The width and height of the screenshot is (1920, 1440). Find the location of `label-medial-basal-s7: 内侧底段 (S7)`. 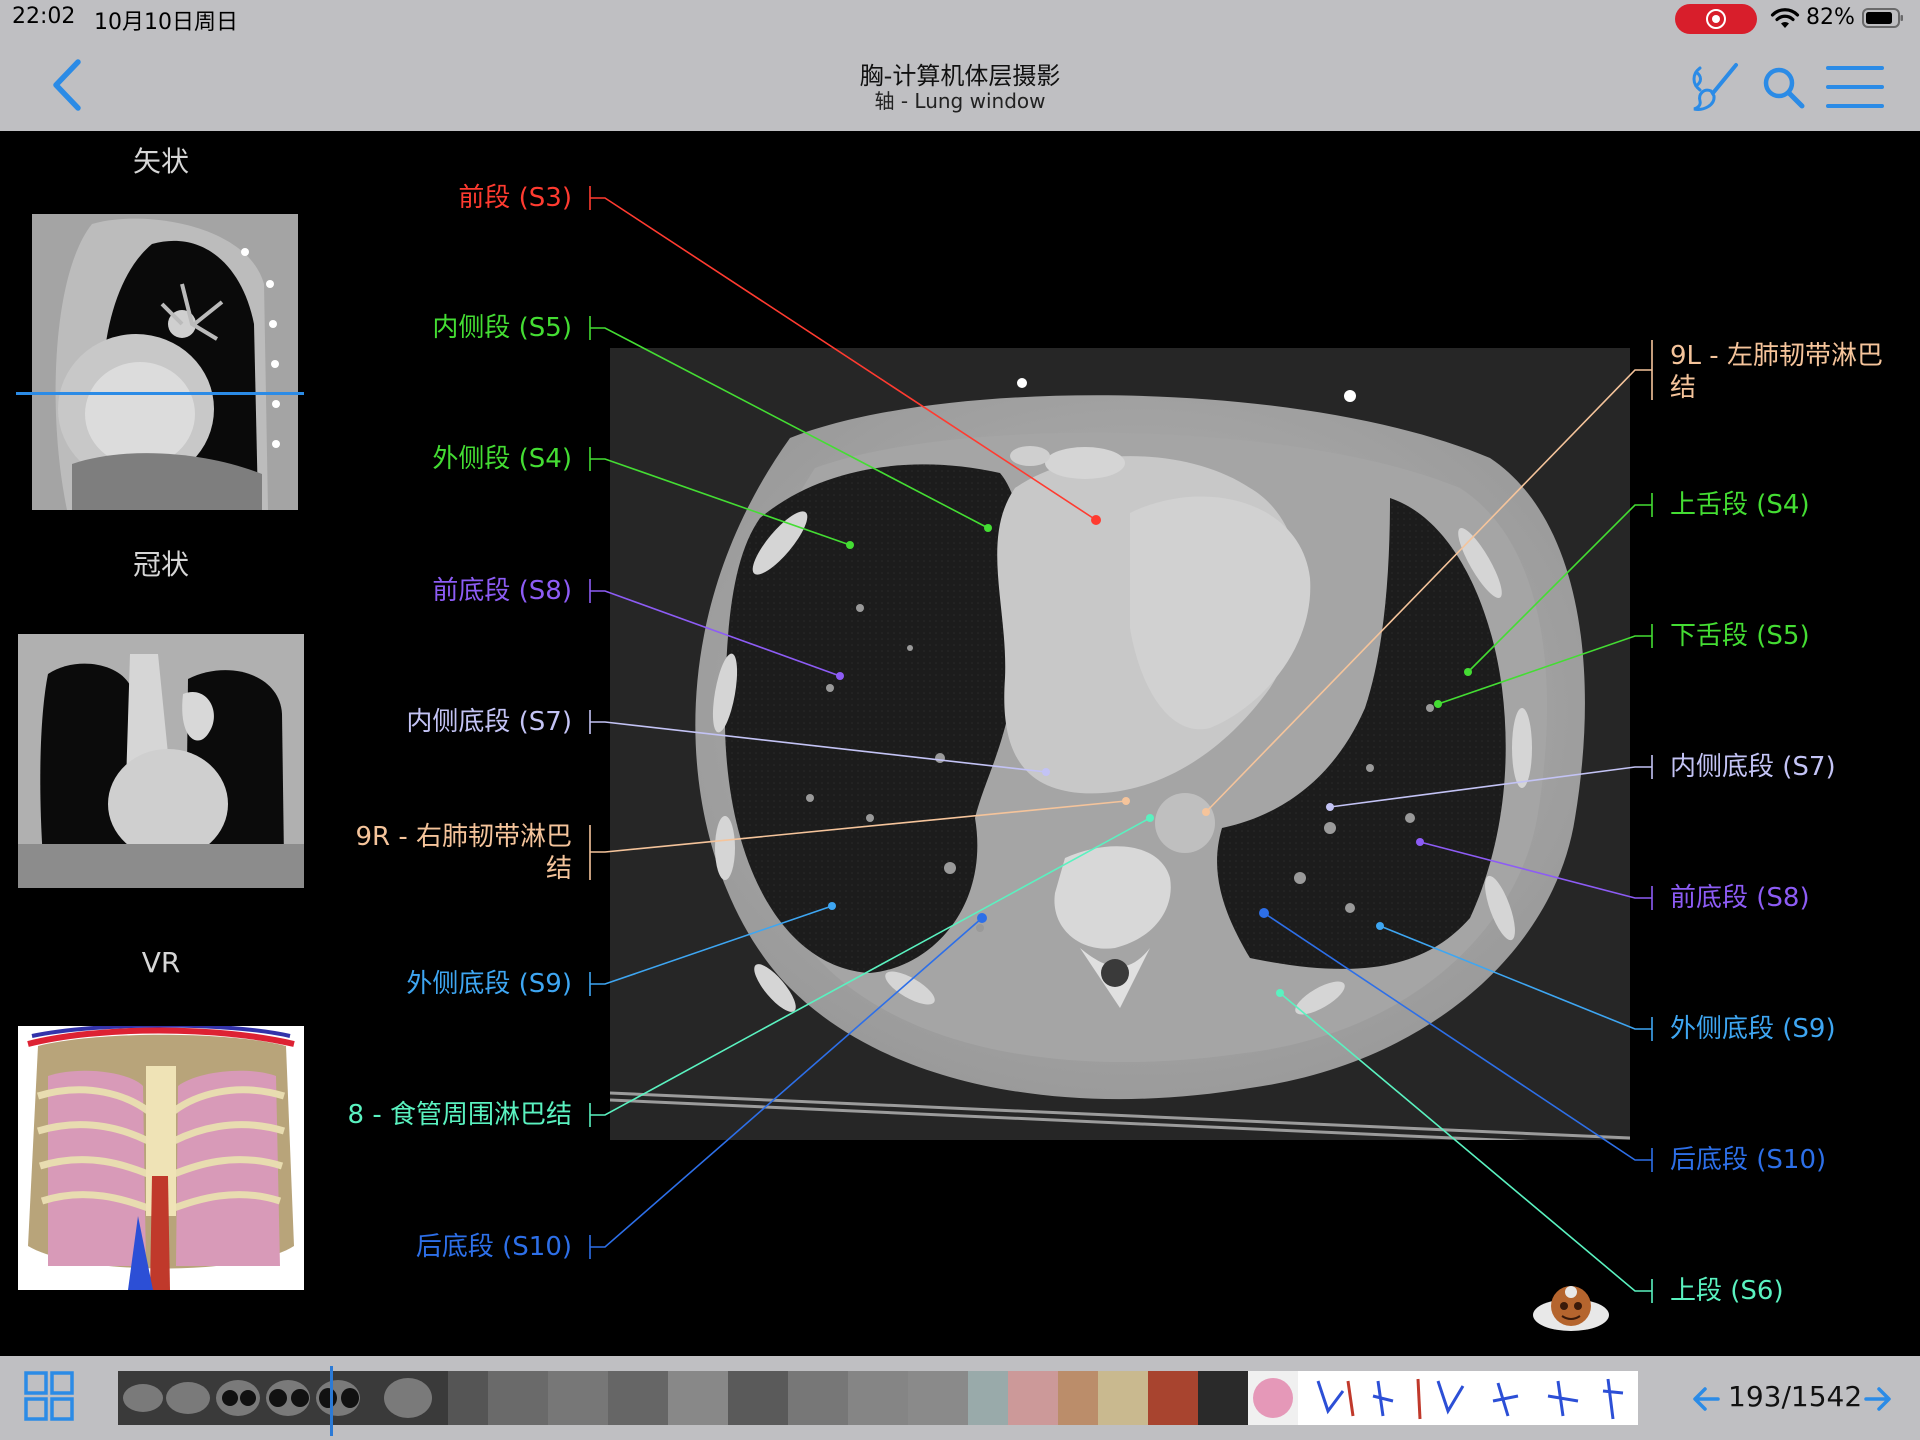

label-medial-basal-s7: 内侧底段 (S7) is located at coordinates (489, 722).